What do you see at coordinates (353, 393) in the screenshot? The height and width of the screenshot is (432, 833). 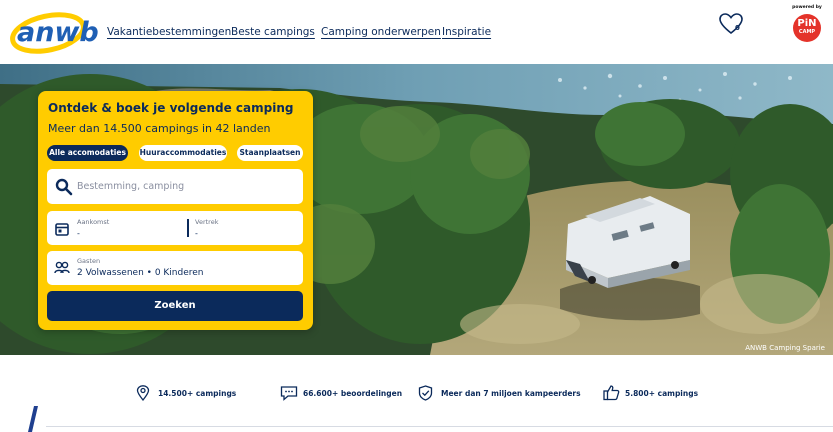 I see `usp-reviews-count: 66.600+ beoordelingen` at bounding box center [353, 393].